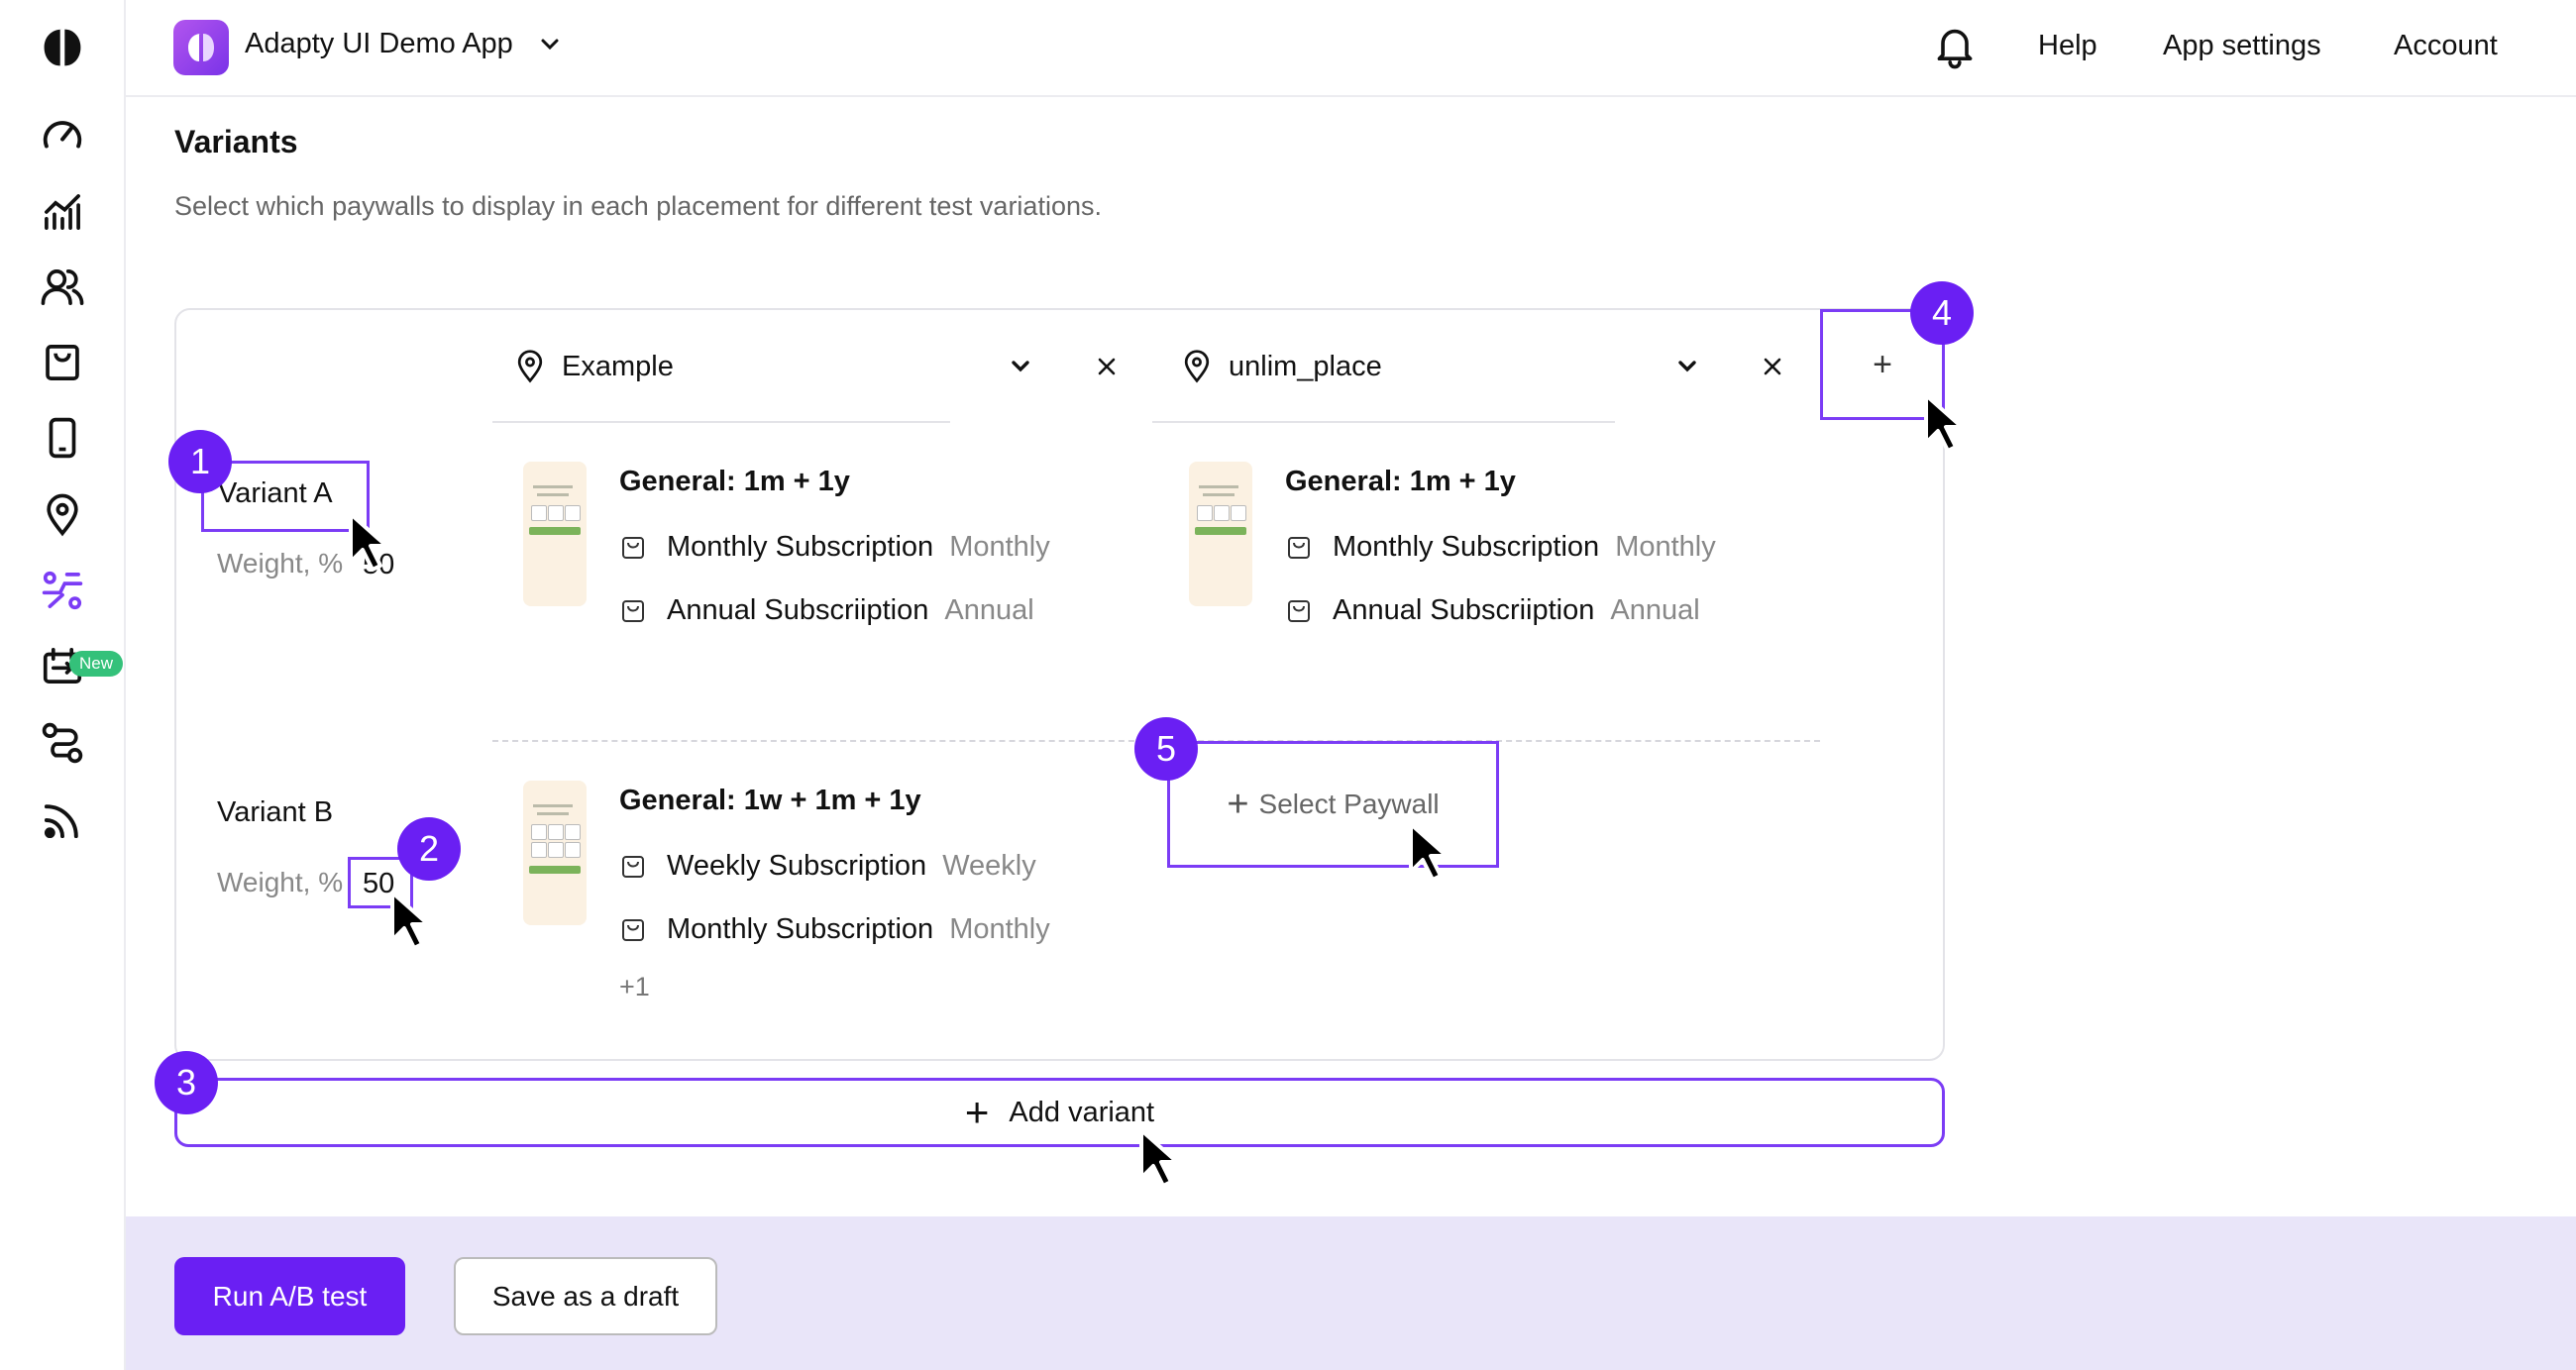  I want to click on integrations-icon, so click(62, 820).